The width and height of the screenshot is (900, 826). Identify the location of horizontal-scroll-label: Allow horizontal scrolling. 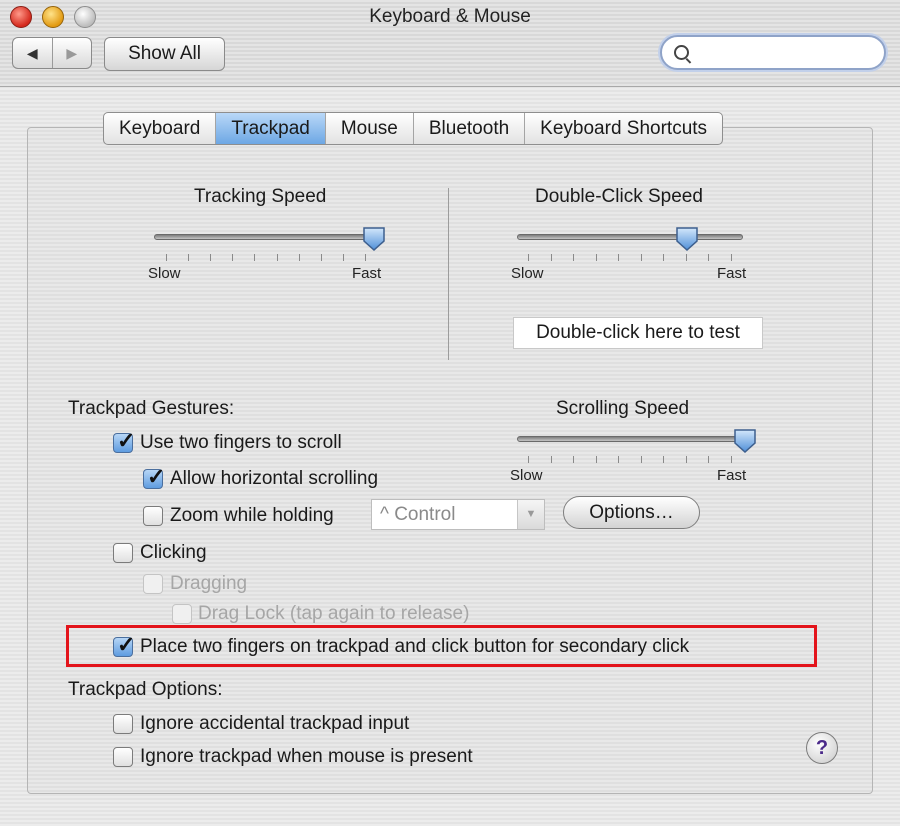
(274, 478).